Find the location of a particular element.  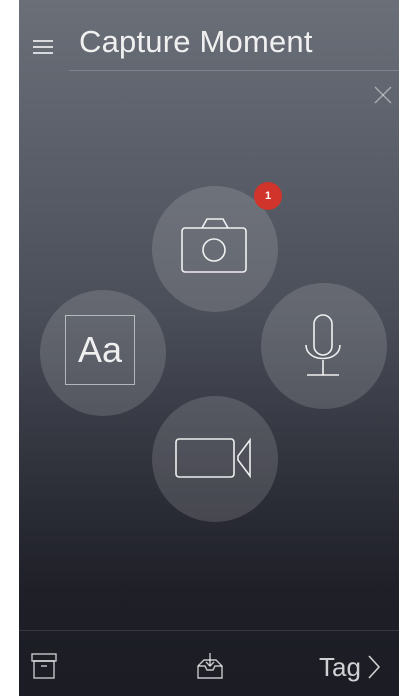

microphone-icon is located at coordinates (323, 345).